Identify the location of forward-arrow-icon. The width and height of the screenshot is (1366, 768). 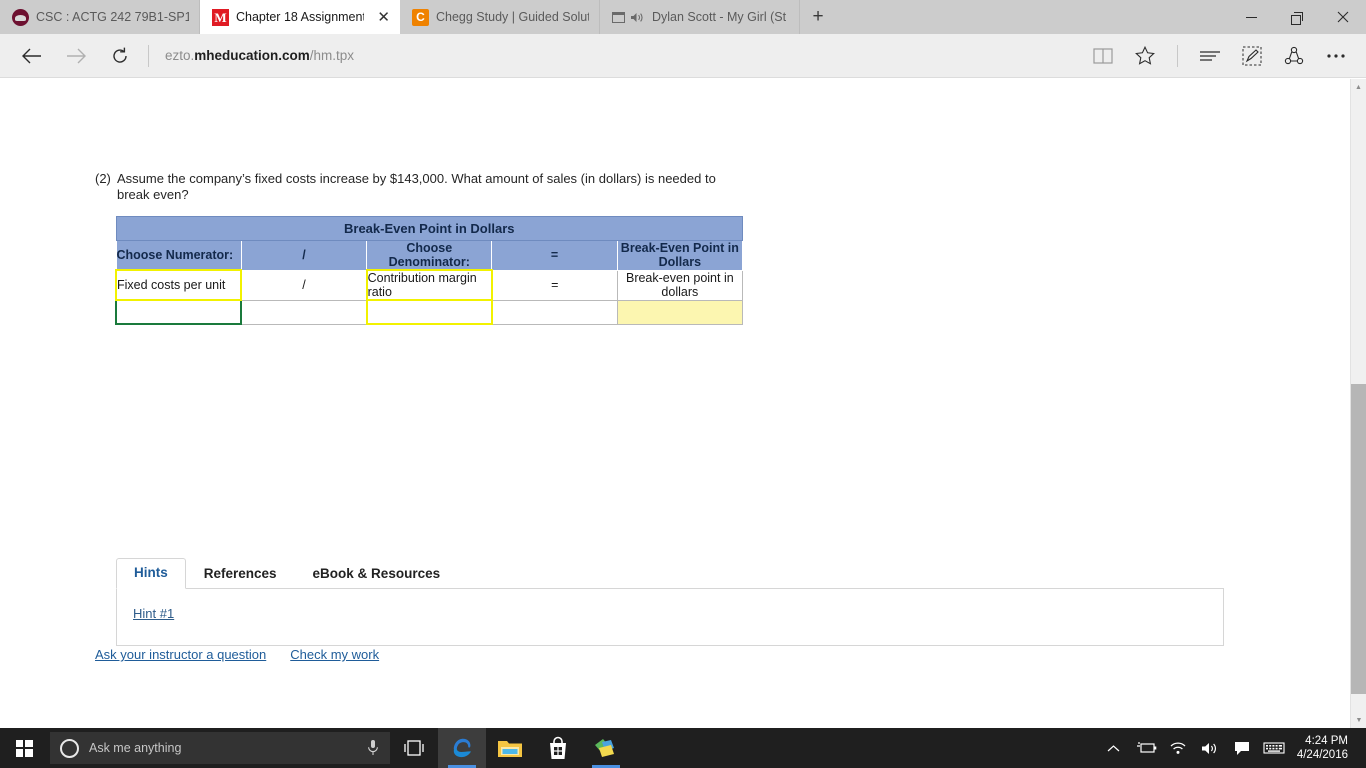
(76, 56).